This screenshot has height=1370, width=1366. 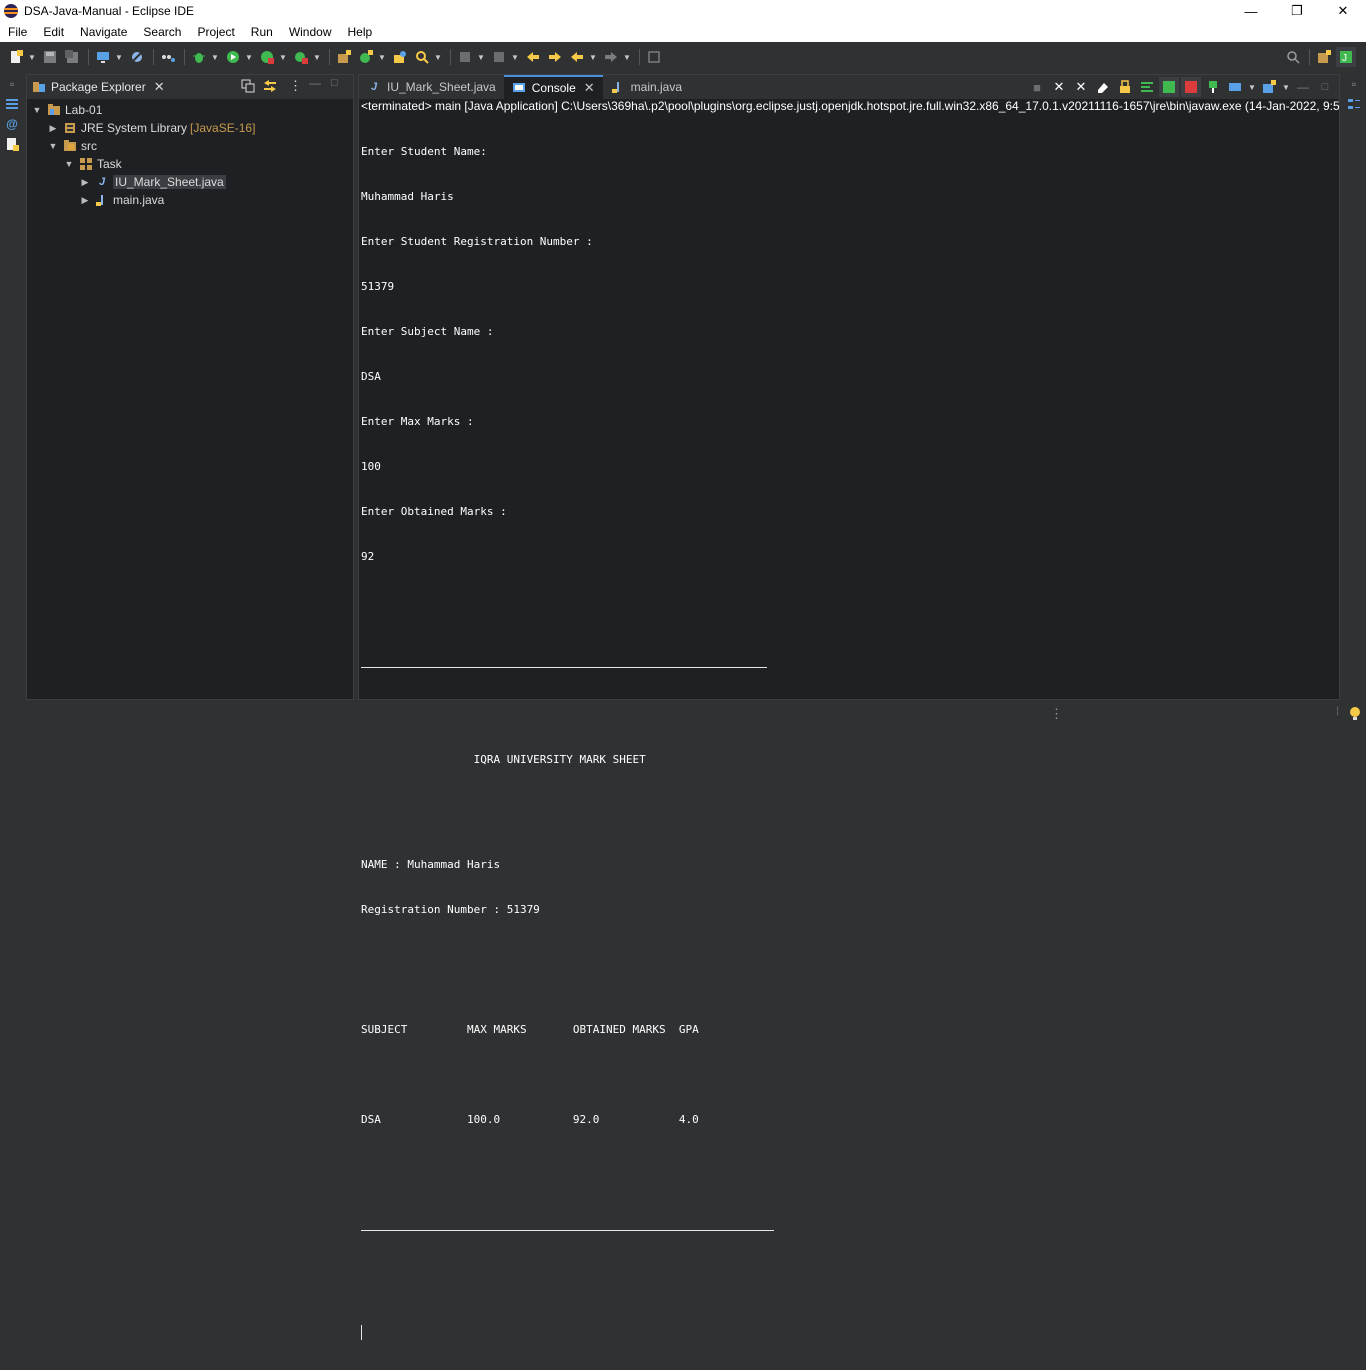 What do you see at coordinates (553, 87) in the screenshot?
I see `tab-console: Console ✕` at bounding box center [553, 87].